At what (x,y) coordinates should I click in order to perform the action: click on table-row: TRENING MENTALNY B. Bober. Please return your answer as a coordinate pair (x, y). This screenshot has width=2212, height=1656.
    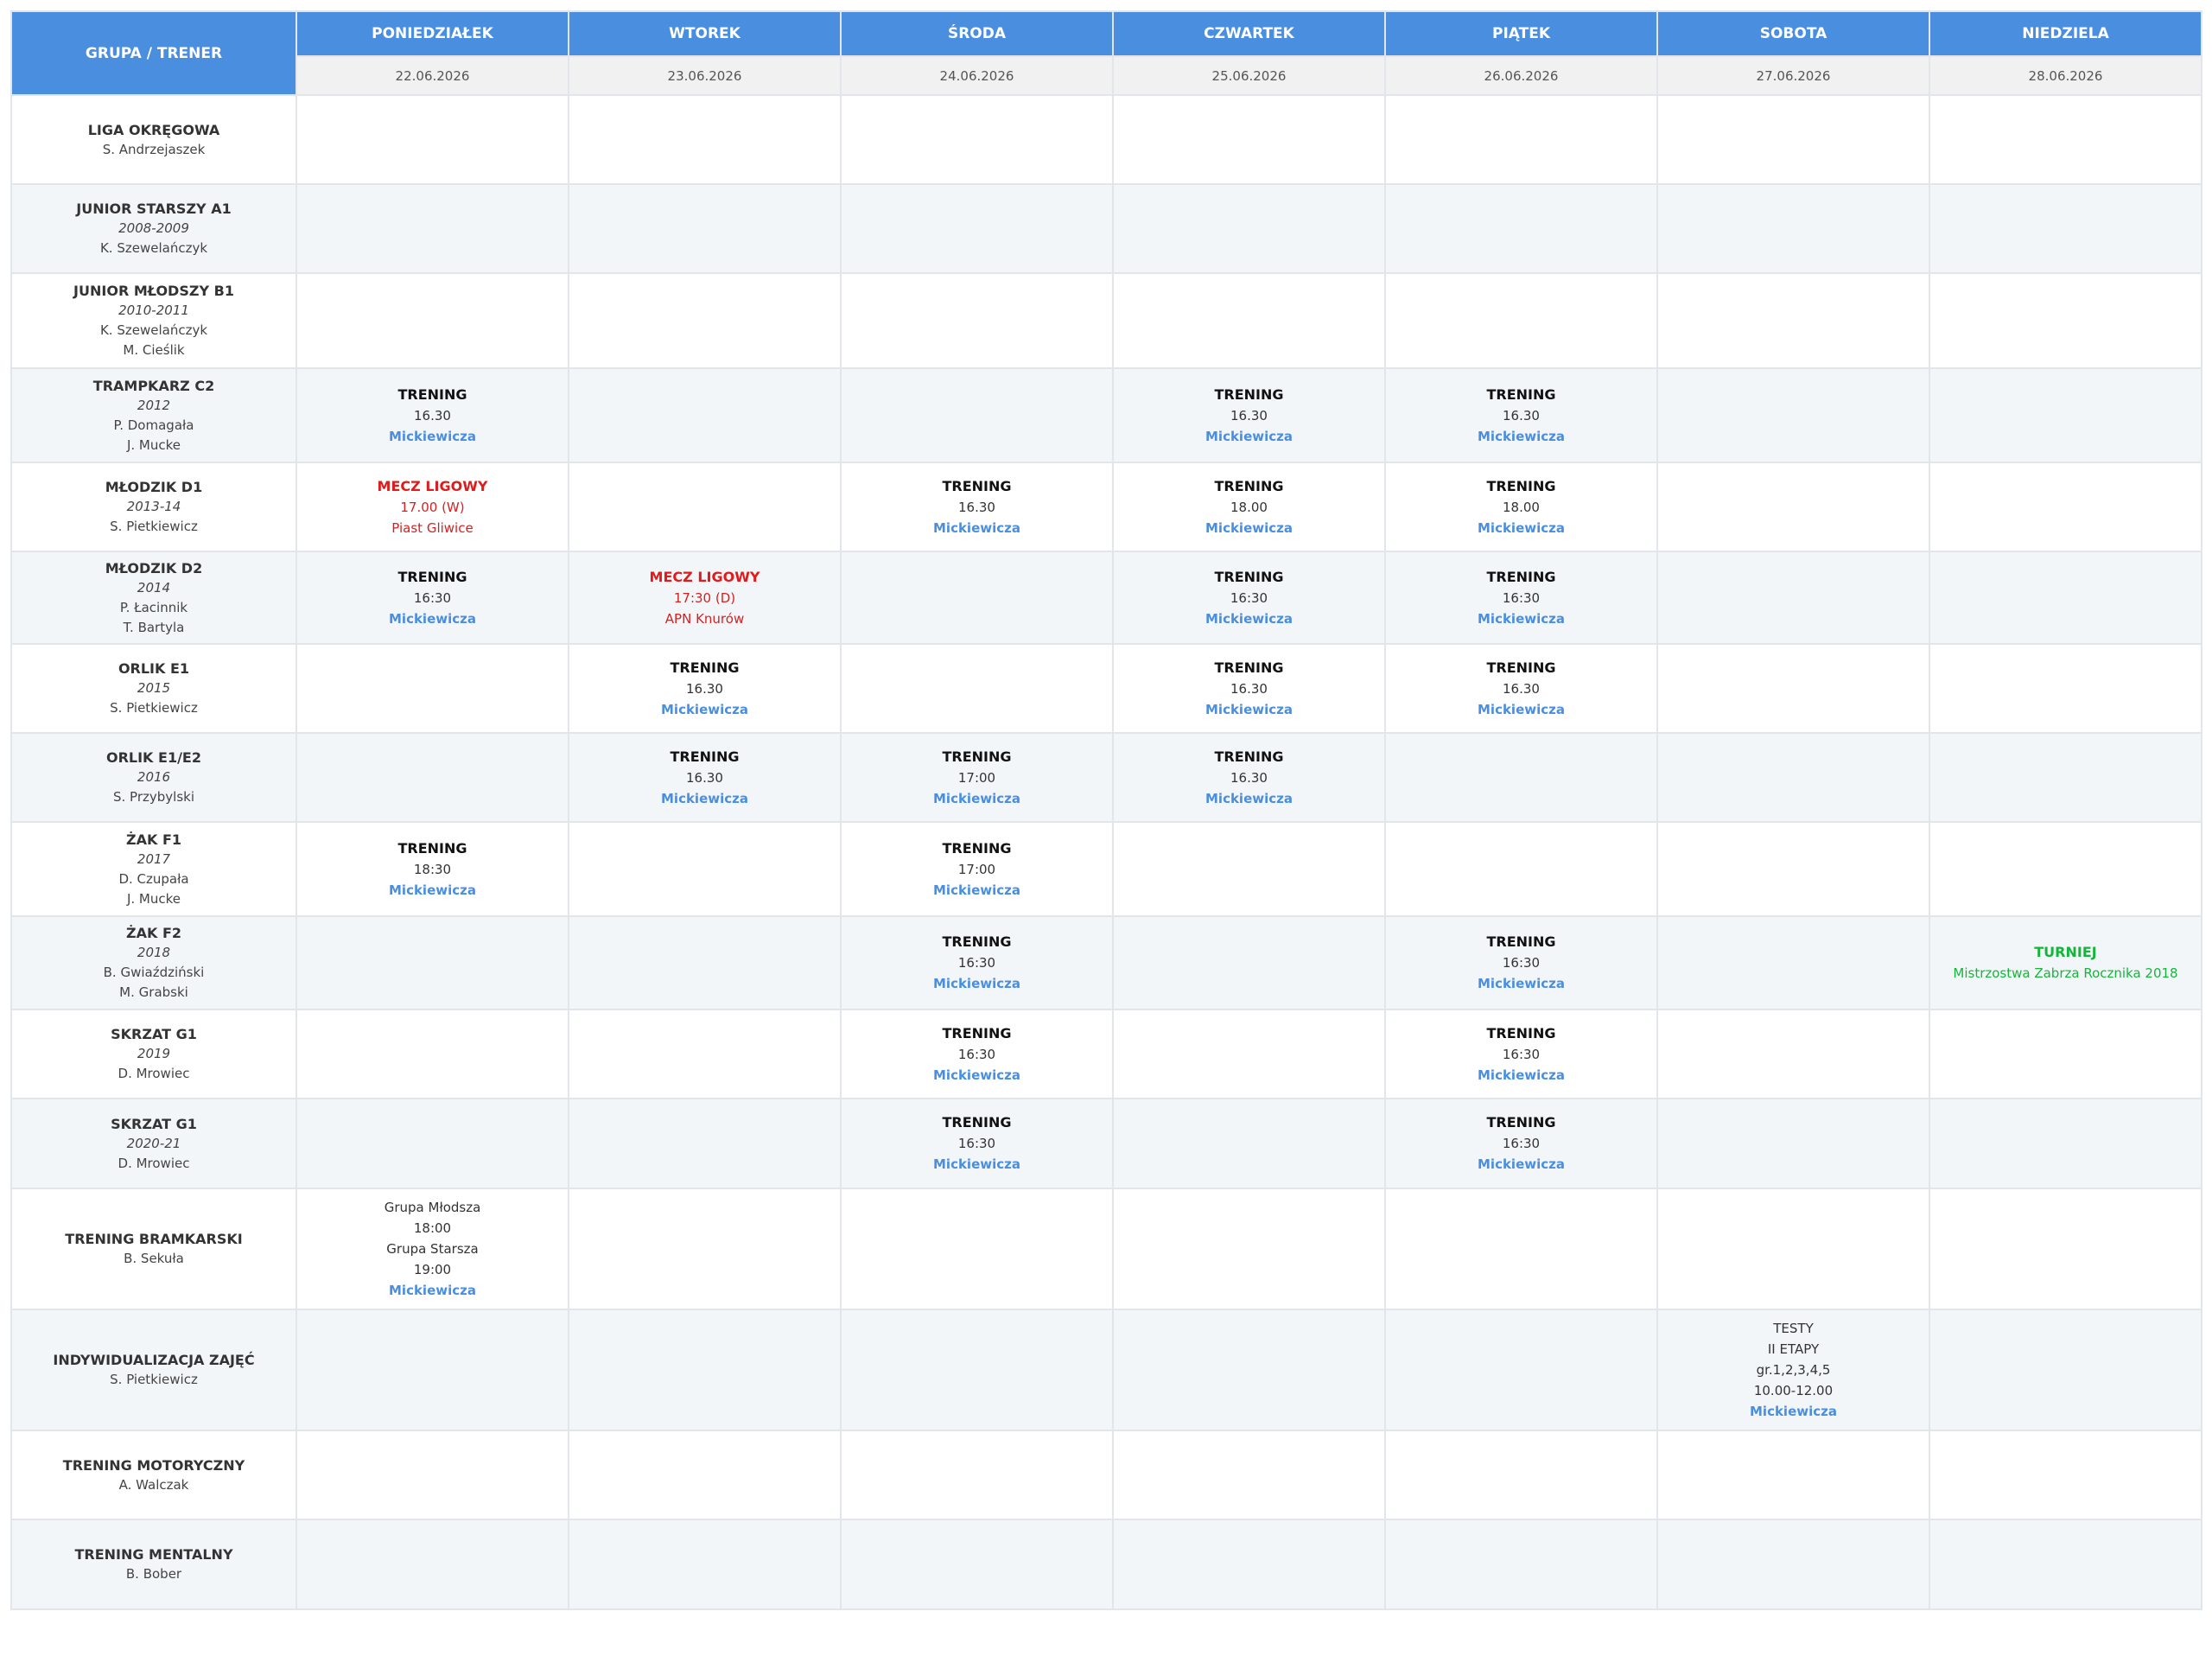
    Looking at the image, I should click on (1106, 1564).